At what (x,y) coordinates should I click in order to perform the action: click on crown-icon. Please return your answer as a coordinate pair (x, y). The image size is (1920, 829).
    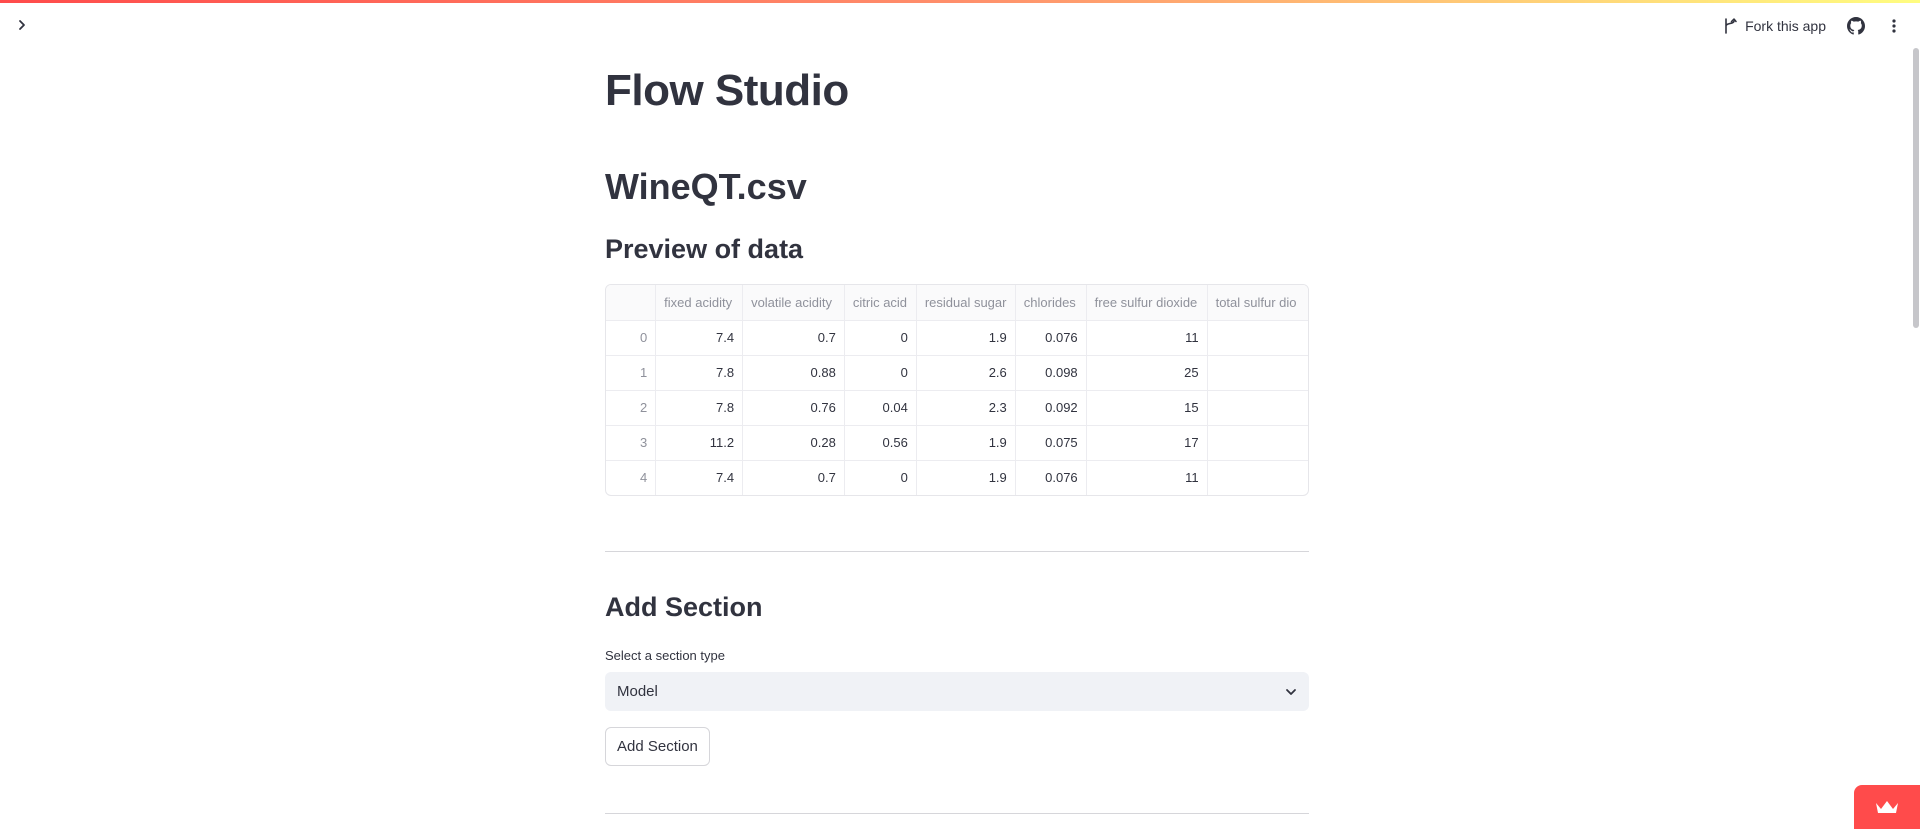
    Looking at the image, I should click on (1887, 807).